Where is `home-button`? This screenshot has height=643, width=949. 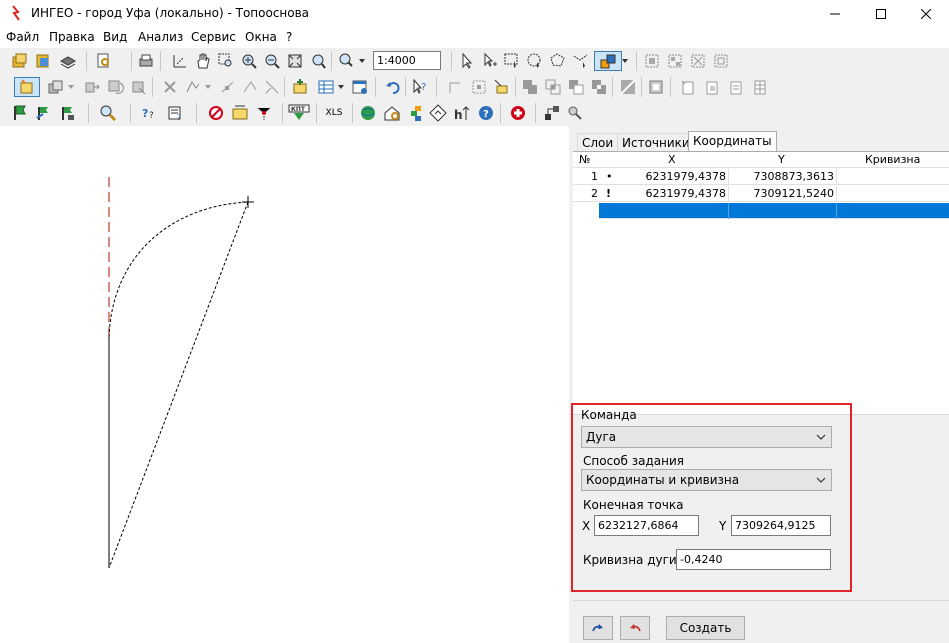
home-button is located at coordinates (392, 113).